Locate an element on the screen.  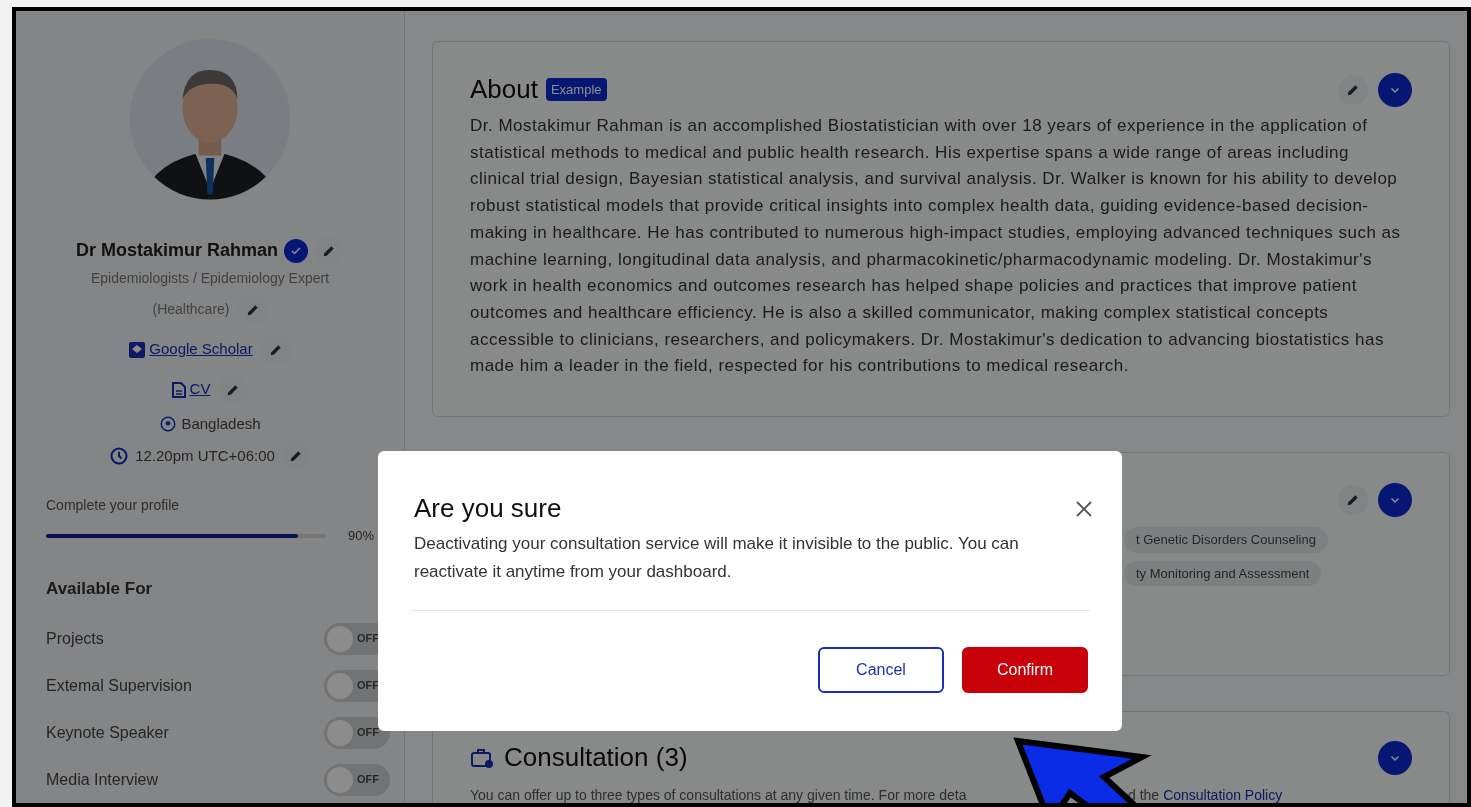
time-text: 12.20pm UTC+06:00 is located at coordinates (205, 455).